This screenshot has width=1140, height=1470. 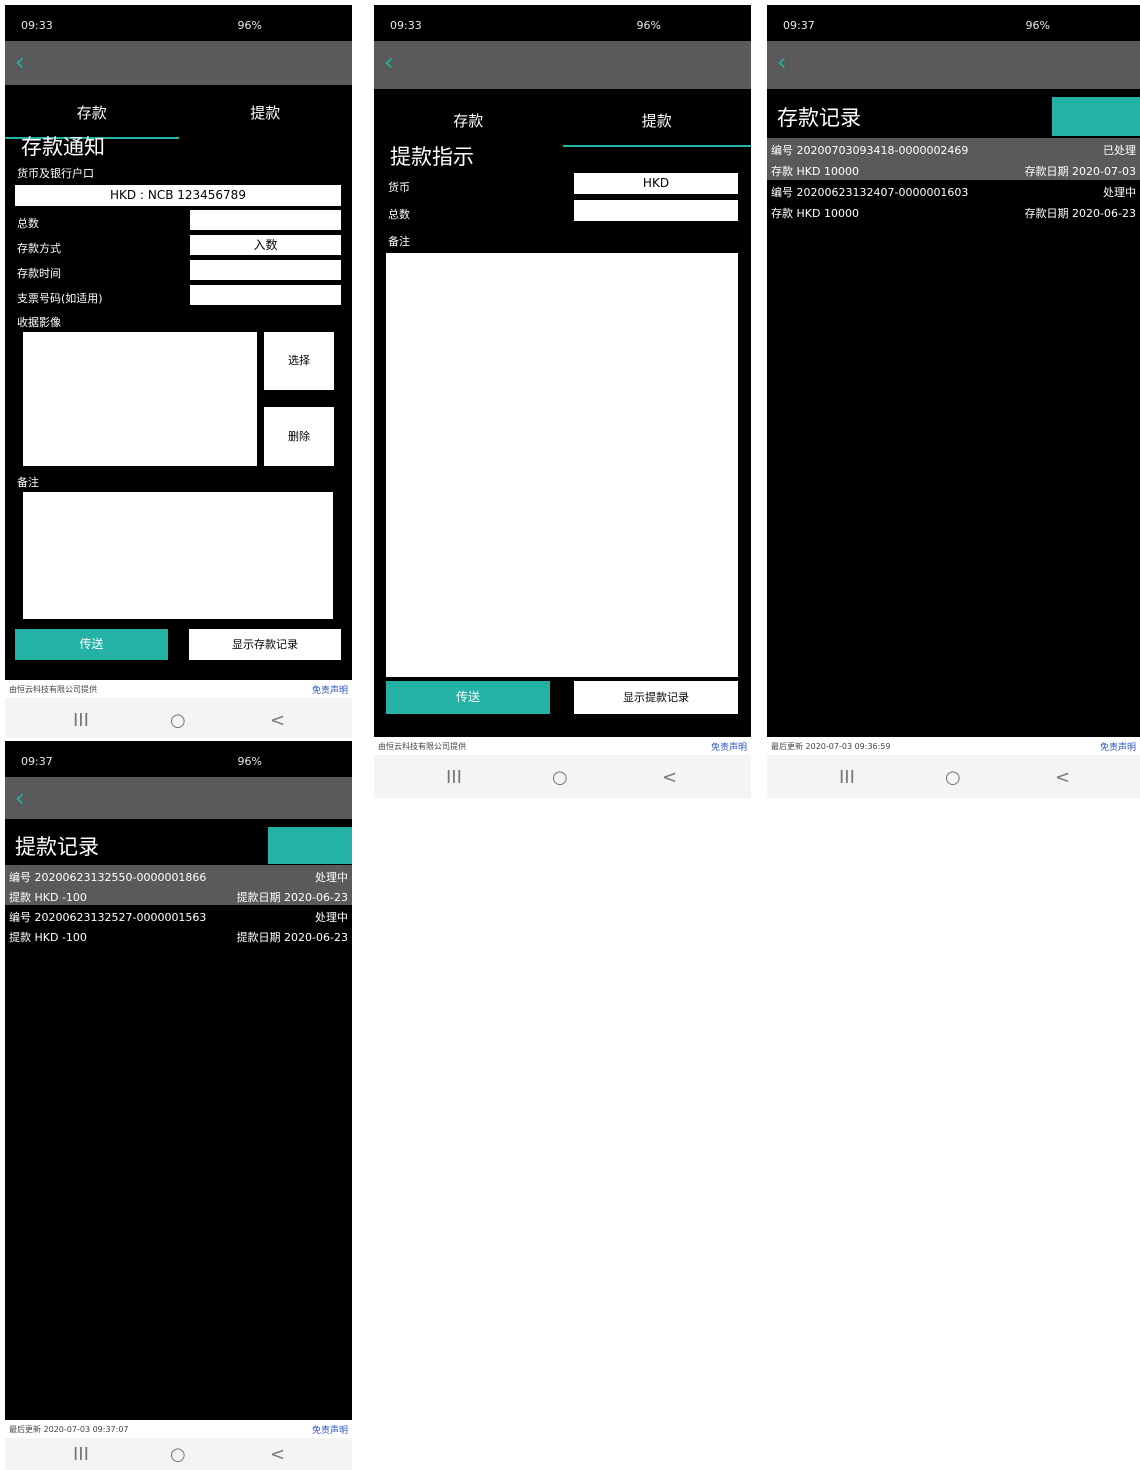 What do you see at coordinates (140, 399) in the screenshot?
I see `receipt-image-area` at bounding box center [140, 399].